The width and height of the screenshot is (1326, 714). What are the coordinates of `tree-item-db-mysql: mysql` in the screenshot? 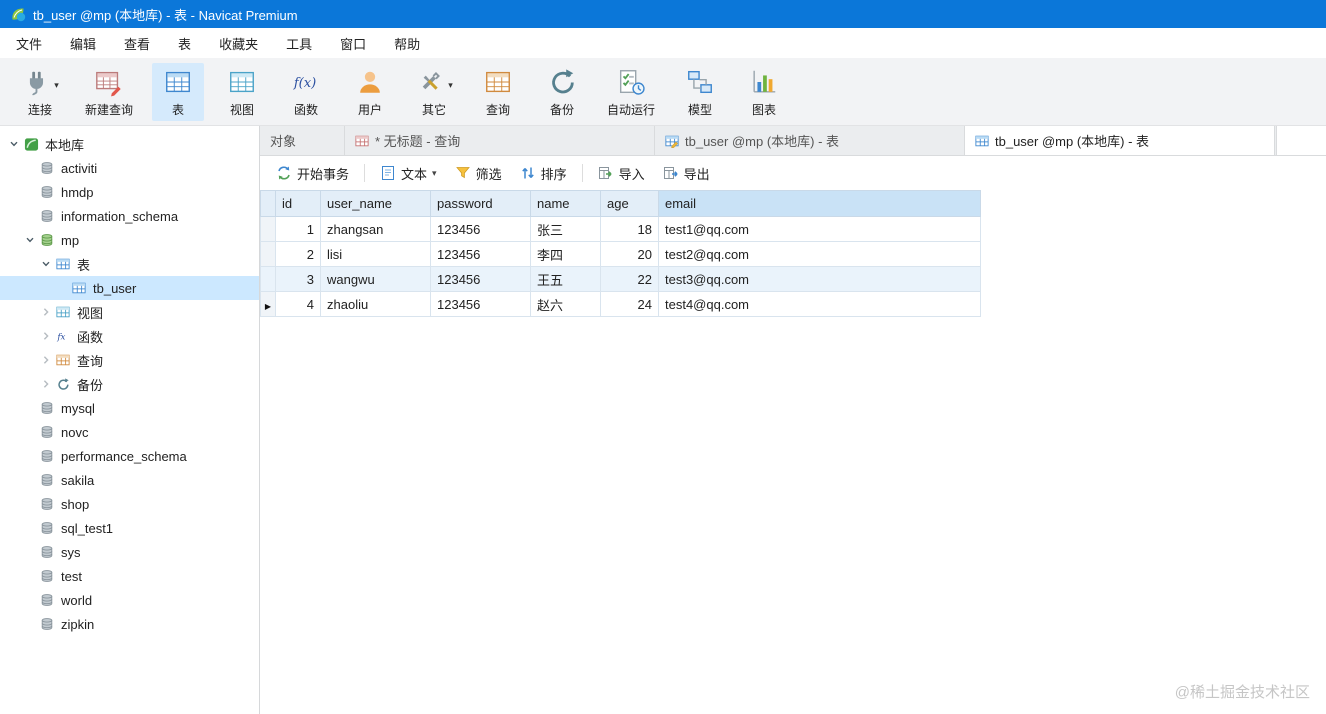 It's located at (129, 408).